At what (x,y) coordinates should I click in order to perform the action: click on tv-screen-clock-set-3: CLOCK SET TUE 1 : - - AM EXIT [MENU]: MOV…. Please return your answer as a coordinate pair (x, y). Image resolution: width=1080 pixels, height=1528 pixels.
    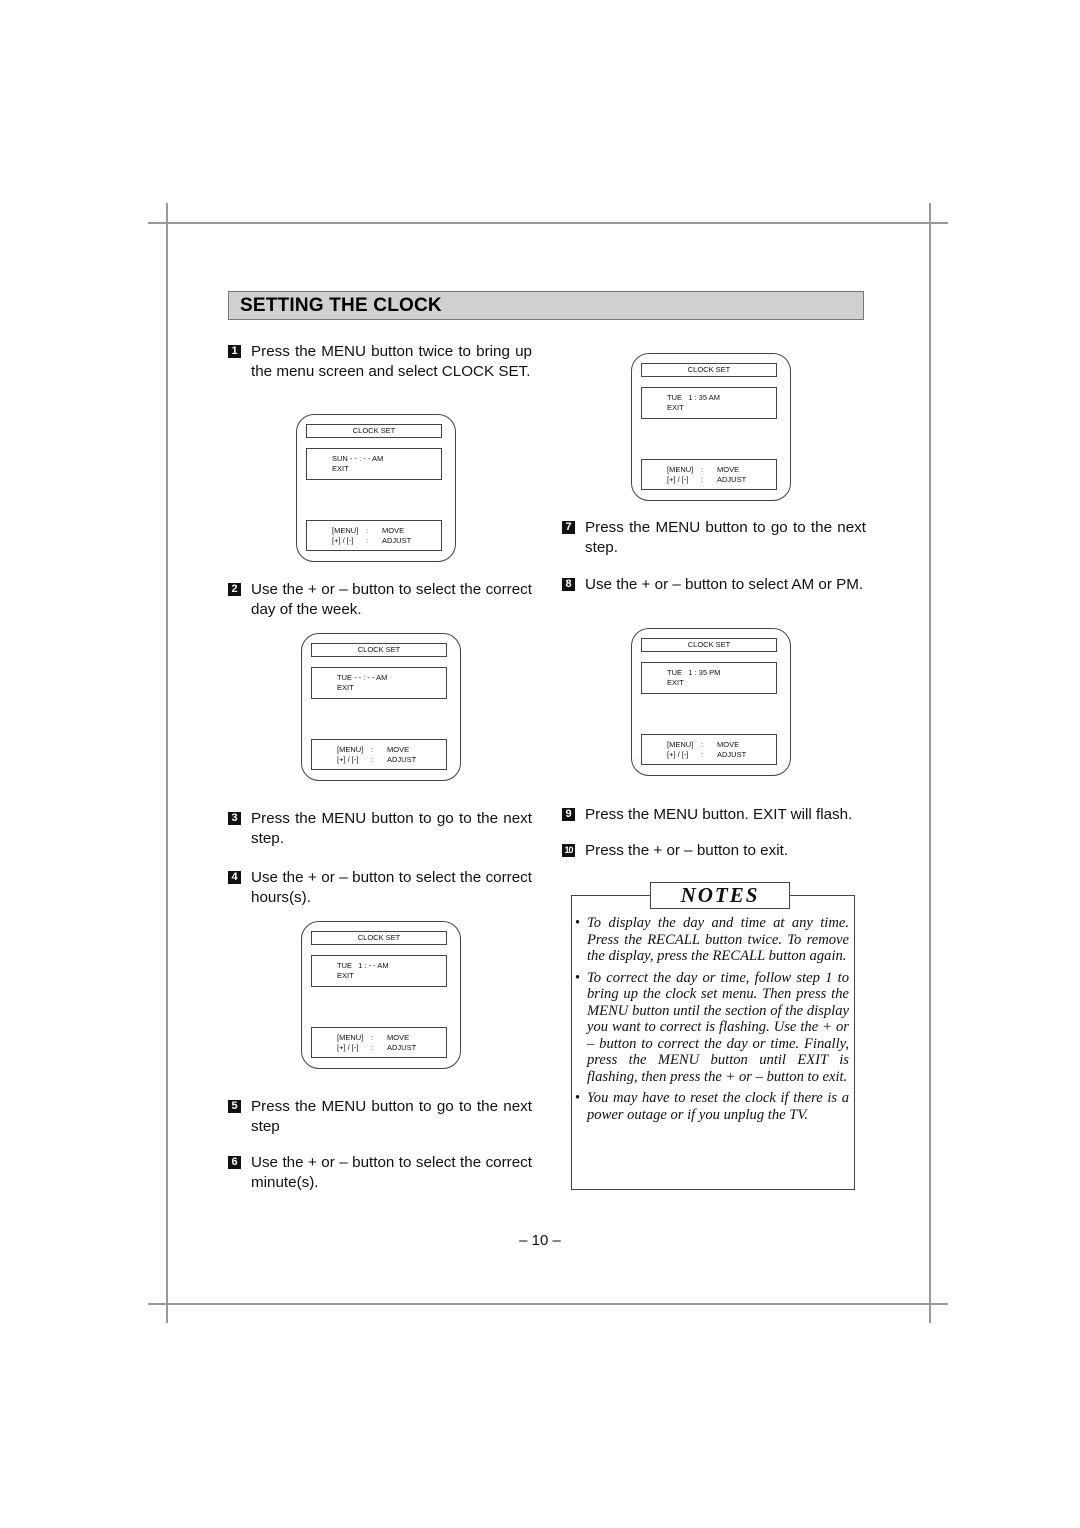
    Looking at the image, I should click on (381, 995).